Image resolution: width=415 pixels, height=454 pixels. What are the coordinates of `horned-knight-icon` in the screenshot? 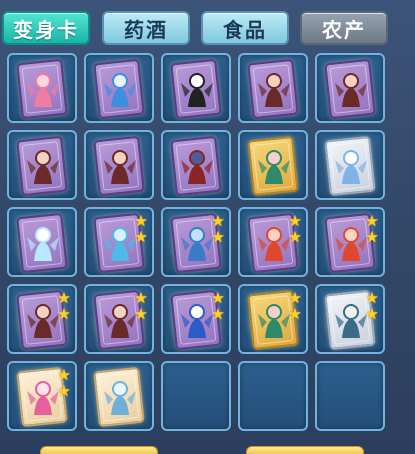 It's located at (351, 321).